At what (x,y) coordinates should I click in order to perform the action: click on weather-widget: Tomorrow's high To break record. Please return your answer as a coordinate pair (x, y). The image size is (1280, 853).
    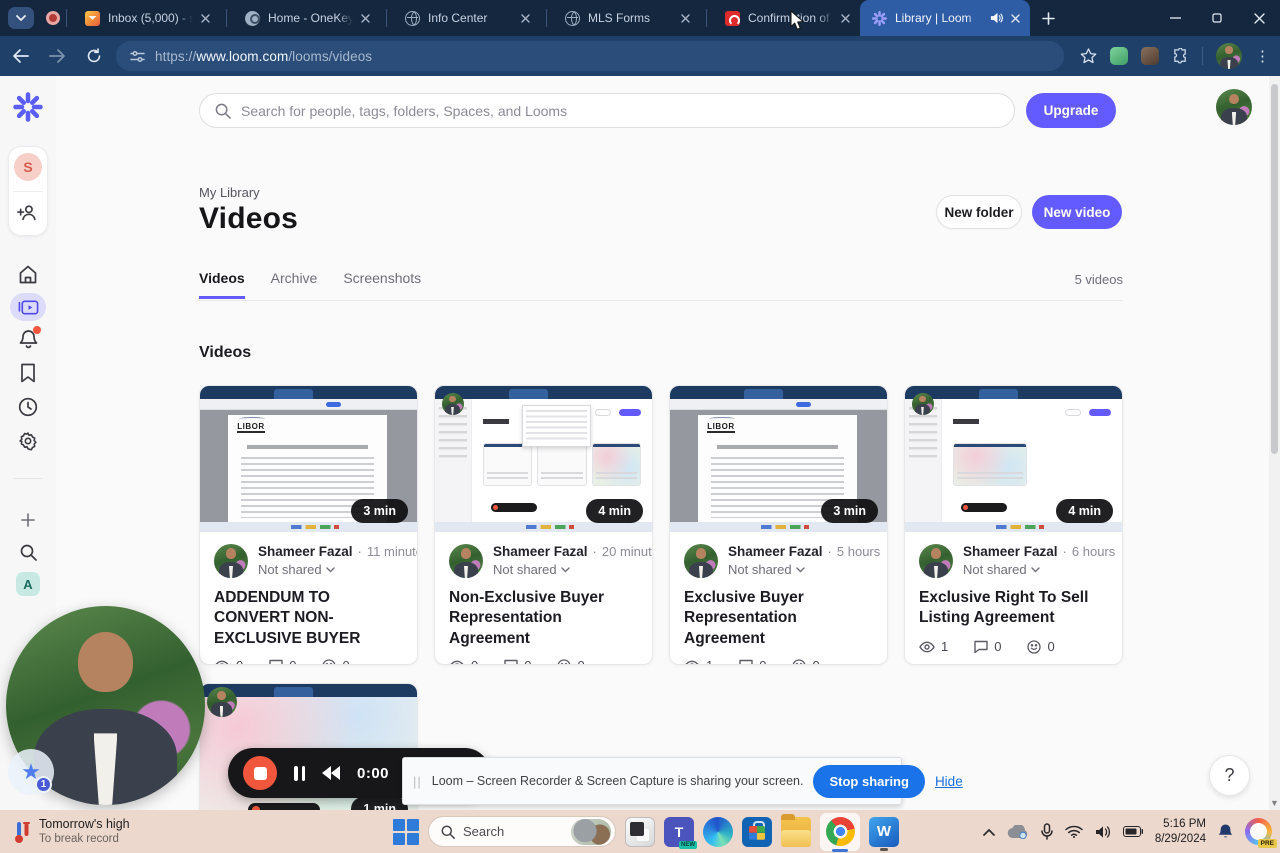
    Looking at the image, I should click on (114, 832).